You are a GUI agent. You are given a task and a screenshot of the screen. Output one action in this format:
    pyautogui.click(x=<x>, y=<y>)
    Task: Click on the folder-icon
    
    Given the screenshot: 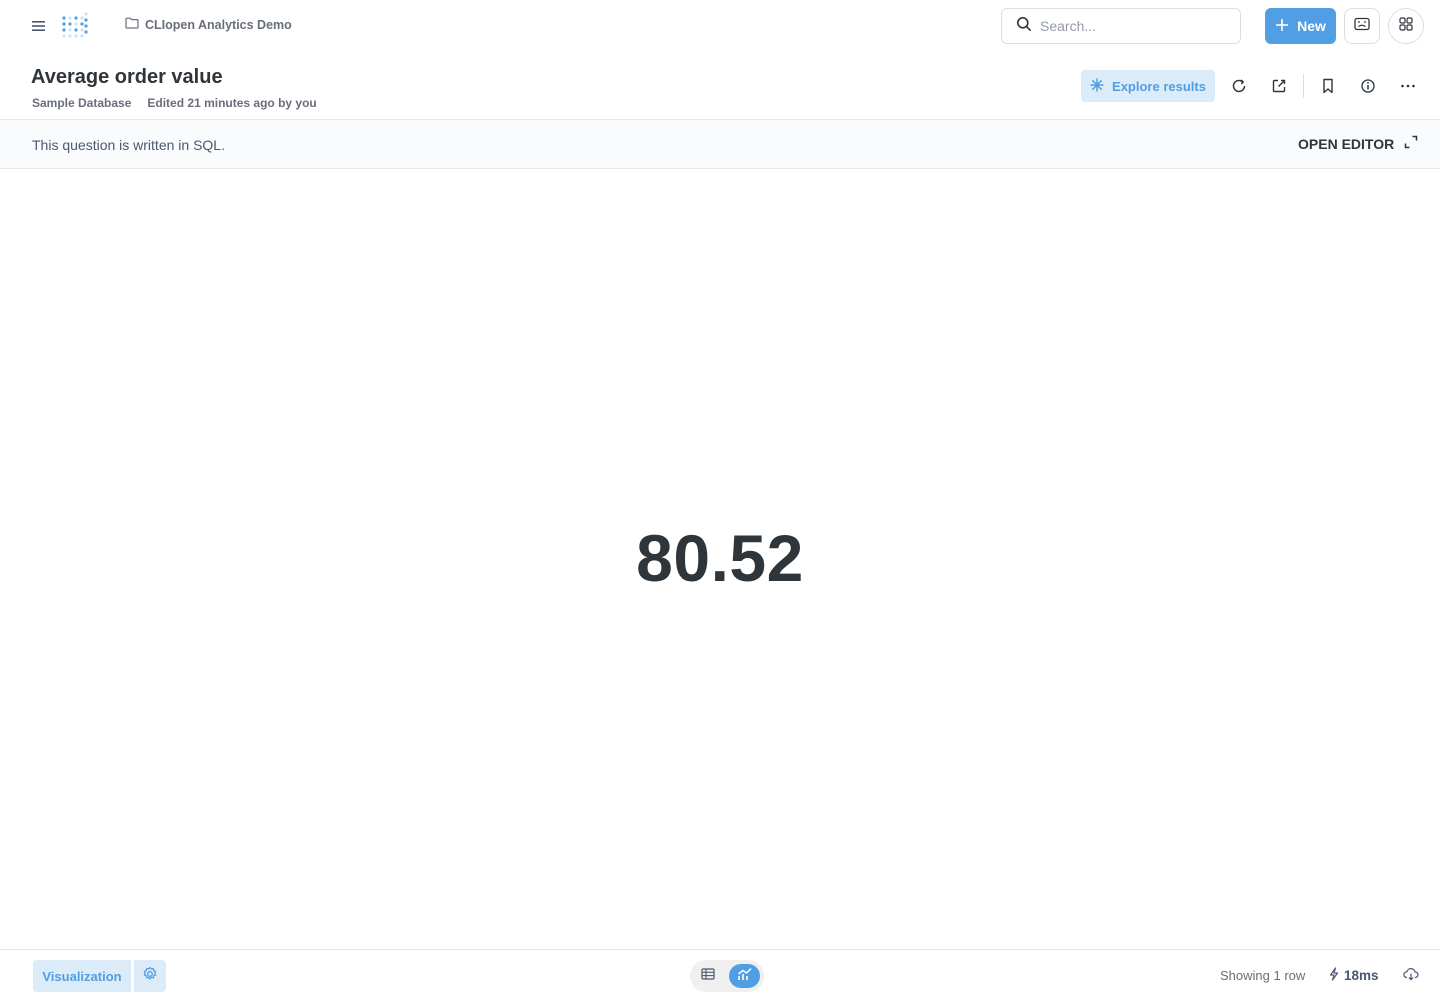 What is the action you would take?
    pyautogui.click(x=132, y=24)
    